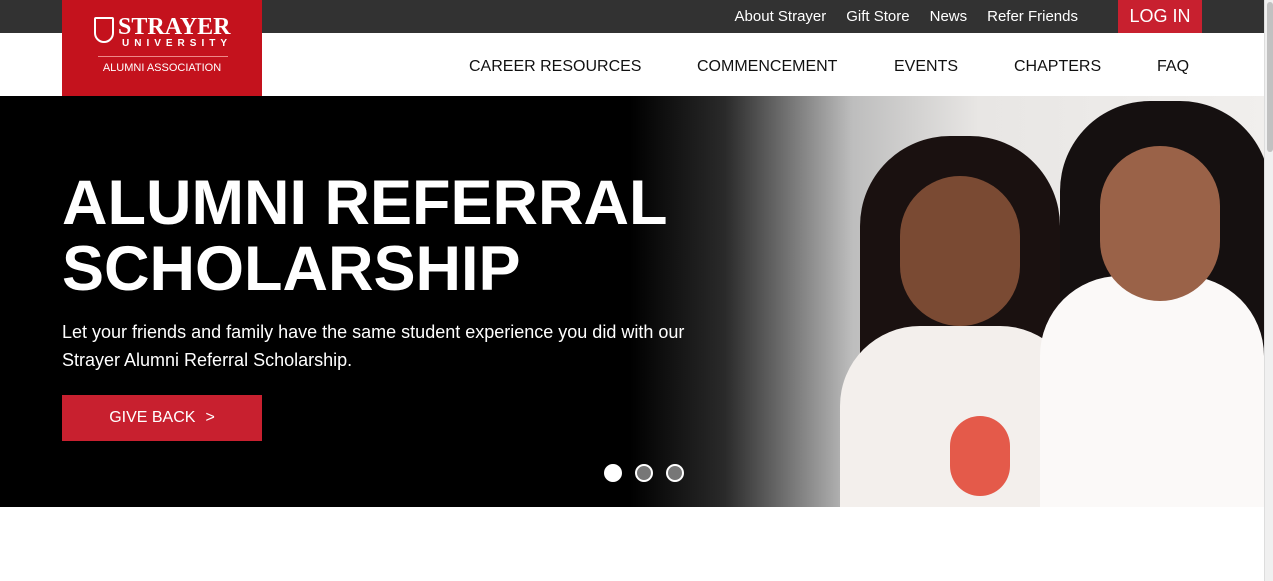 The width and height of the screenshot is (1273, 581). I want to click on news-link: News, so click(949, 16).